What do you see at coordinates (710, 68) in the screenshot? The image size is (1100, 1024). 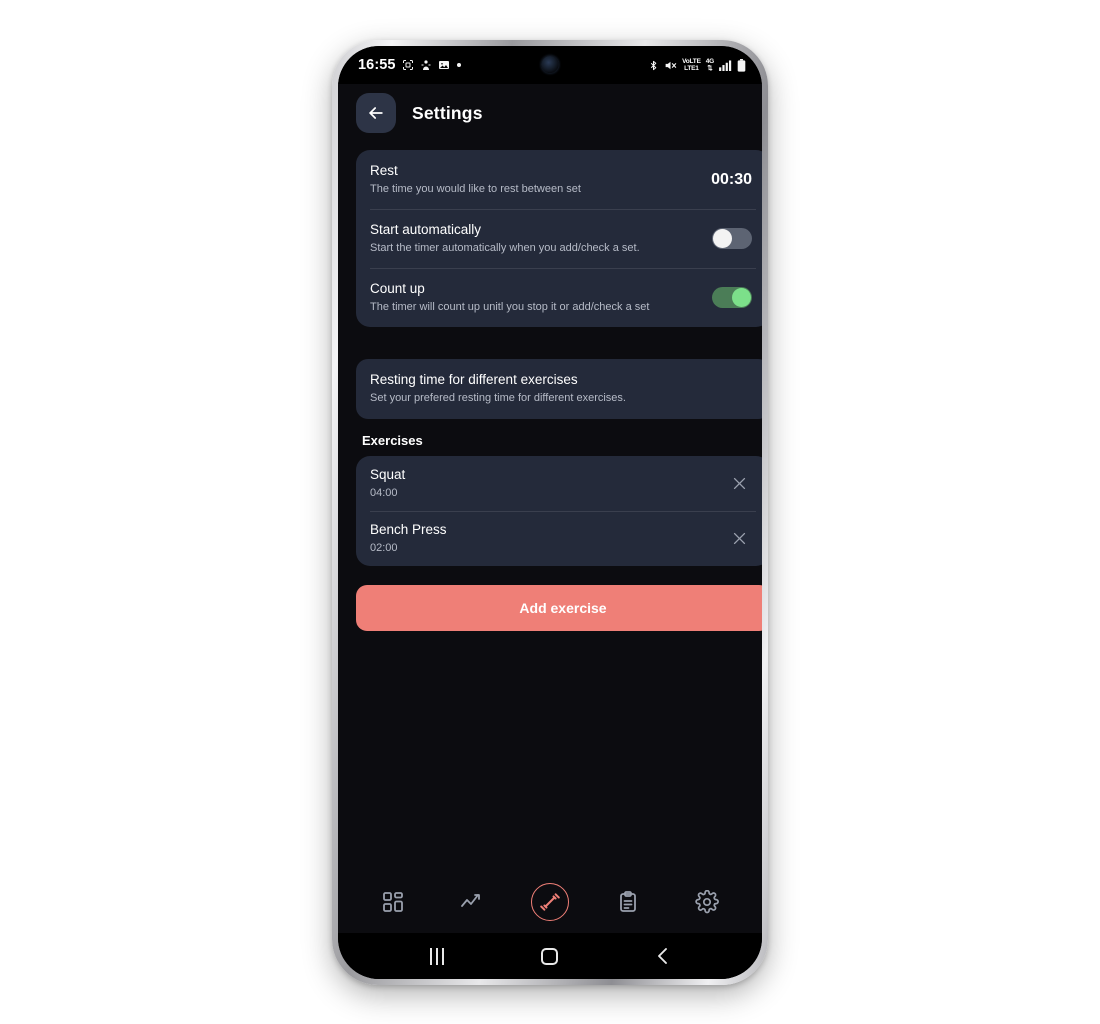 I see `data-arrows-glyph: ⇅` at bounding box center [710, 68].